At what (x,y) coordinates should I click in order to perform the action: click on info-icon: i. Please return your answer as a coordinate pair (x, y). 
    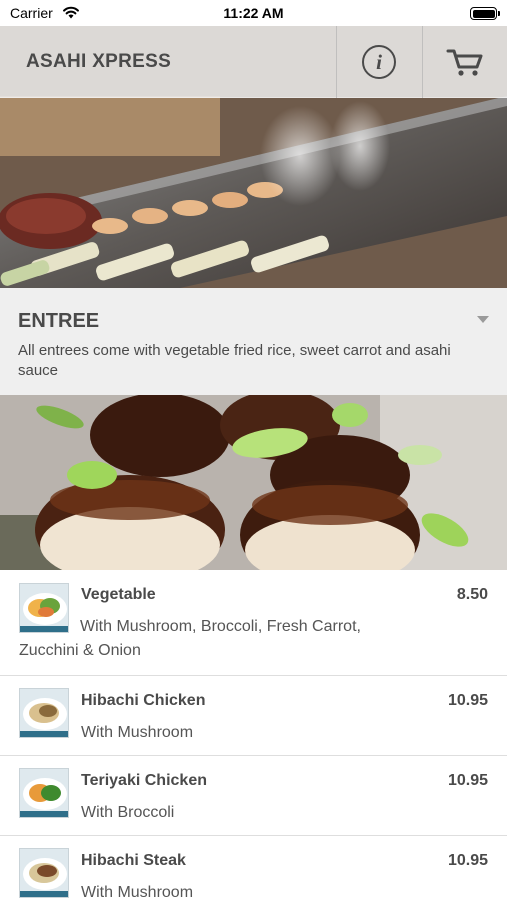
    Looking at the image, I should click on (379, 62).